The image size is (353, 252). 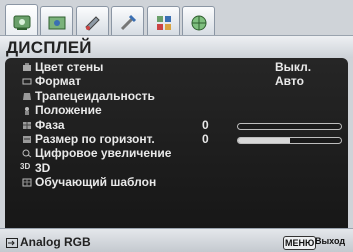 I want to click on menu-key-hint: МЕНЮ, so click(x=300, y=243).